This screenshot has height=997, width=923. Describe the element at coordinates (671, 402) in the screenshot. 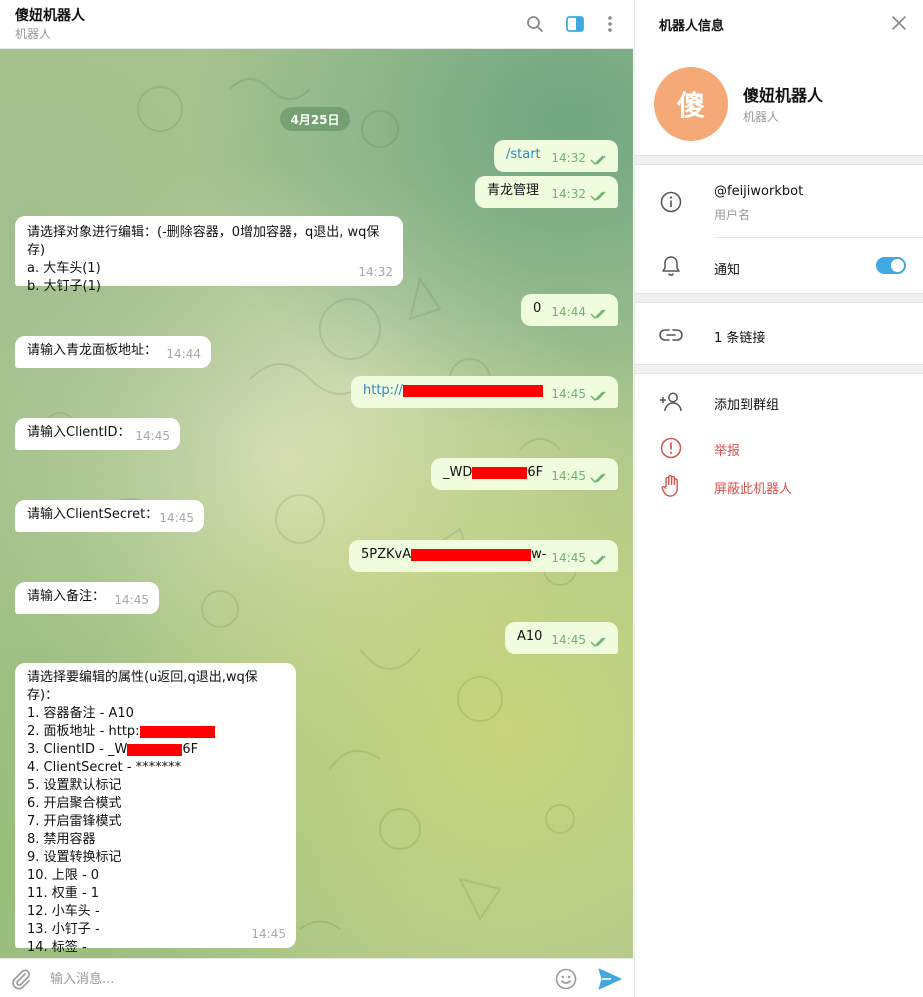

I see `add-user-icon` at that location.